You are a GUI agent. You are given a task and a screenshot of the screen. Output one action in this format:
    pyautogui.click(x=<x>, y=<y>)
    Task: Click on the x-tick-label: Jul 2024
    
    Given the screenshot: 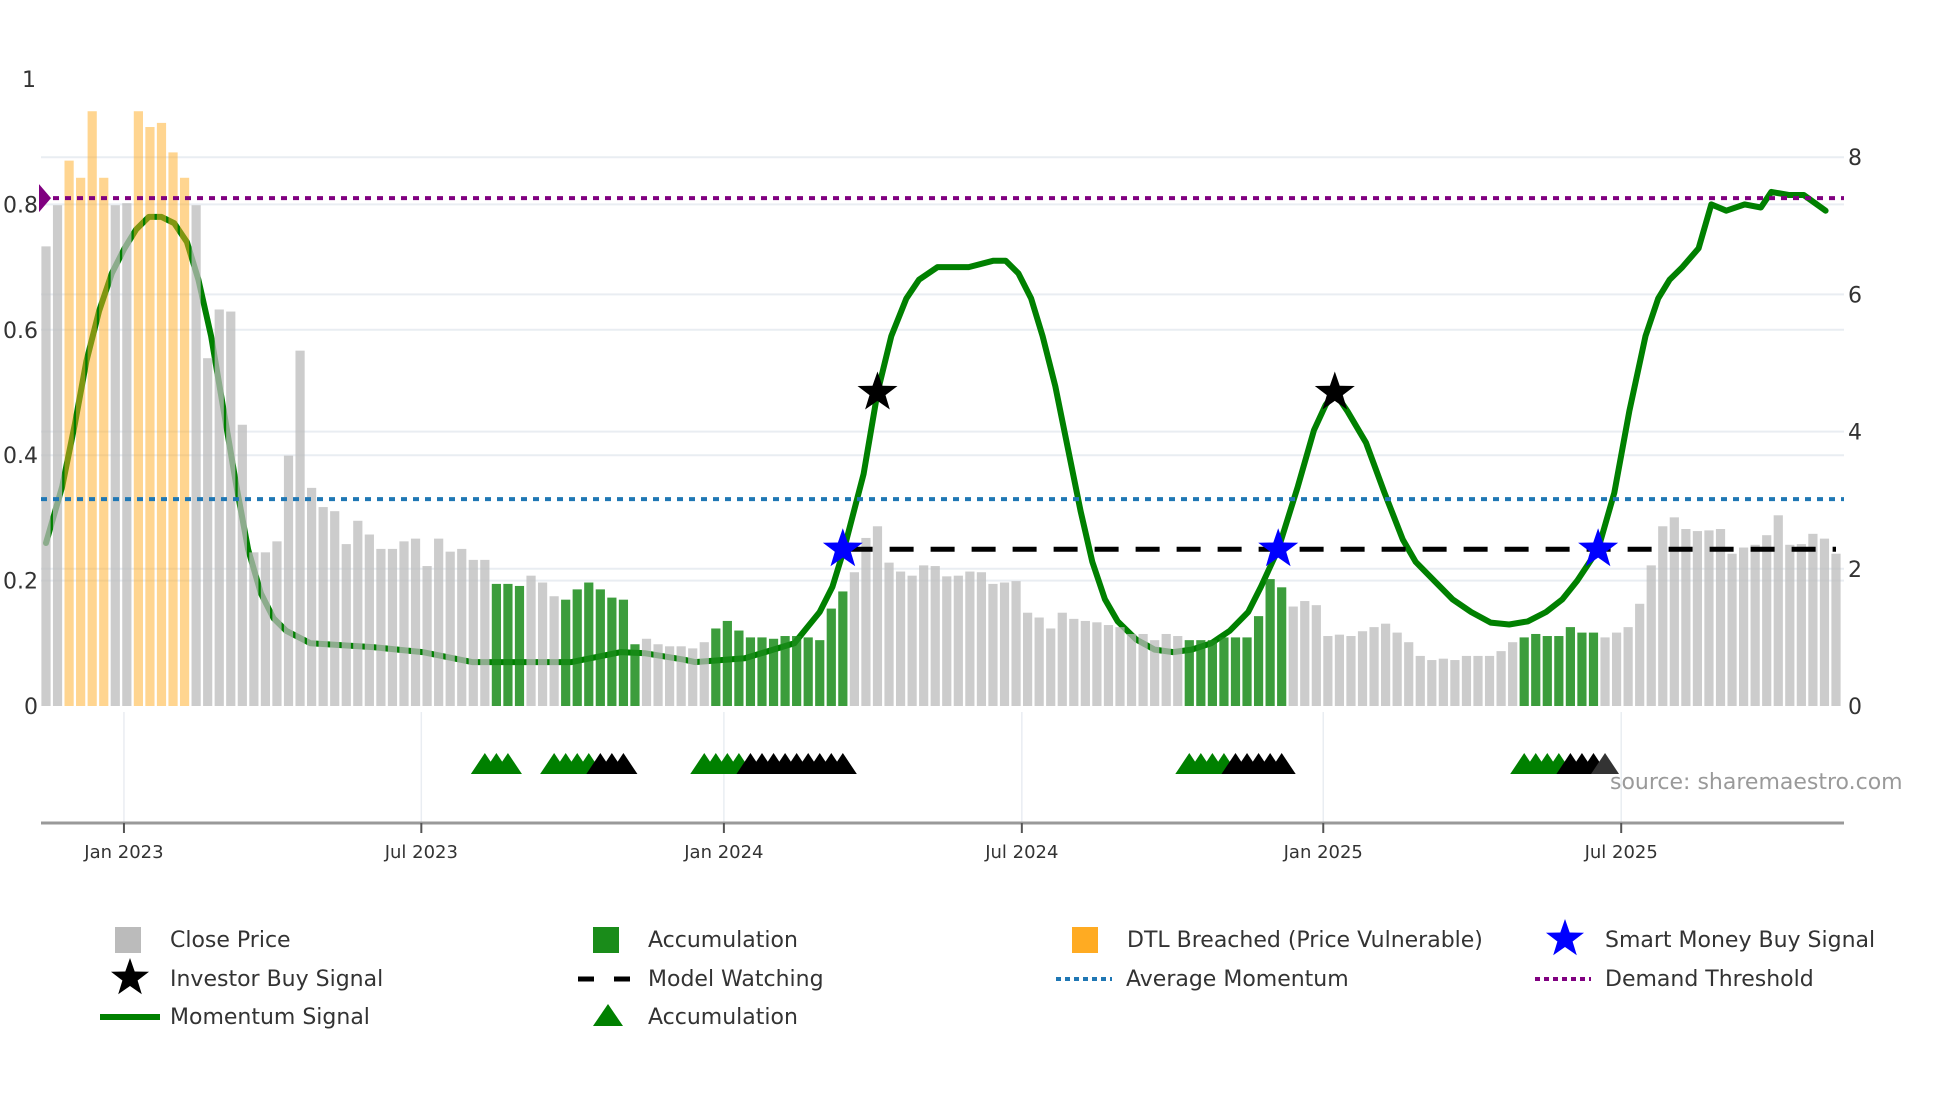 What is the action you would take?
    pyautogui.click(x=1021, y=852)
    